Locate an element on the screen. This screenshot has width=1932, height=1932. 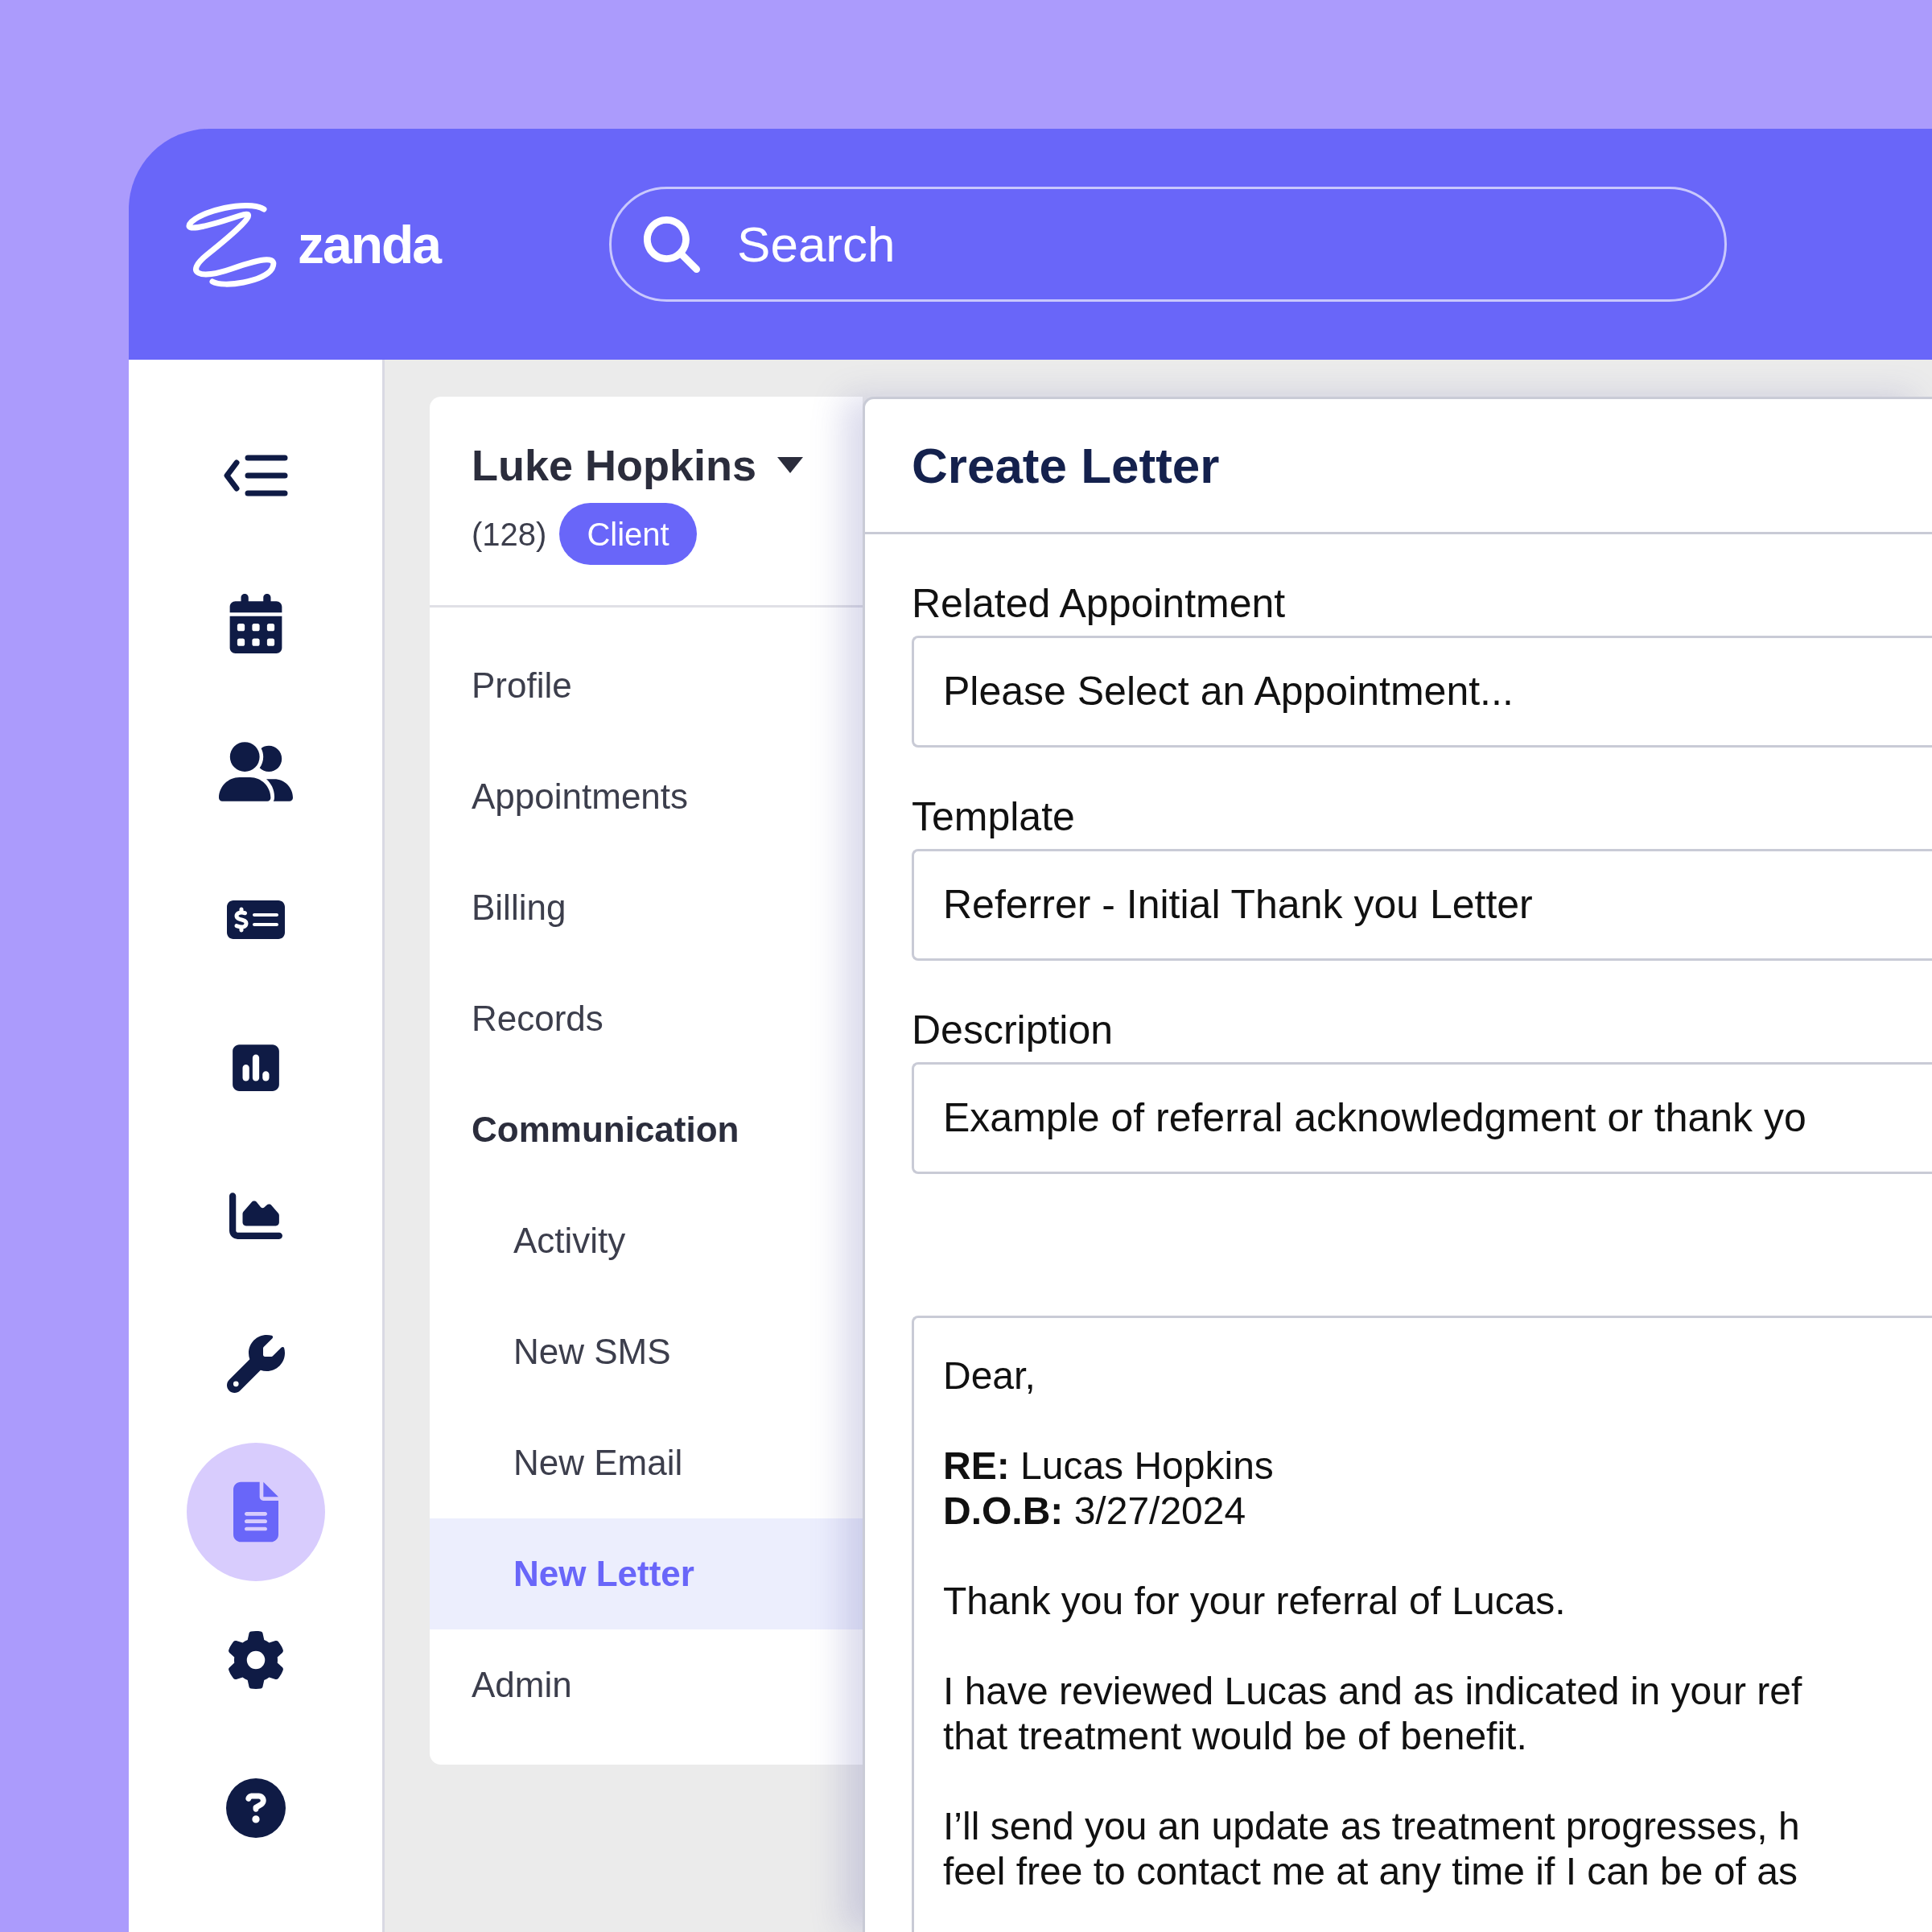
client-nav-item: New SMS is located at coordinates (646, 1351).